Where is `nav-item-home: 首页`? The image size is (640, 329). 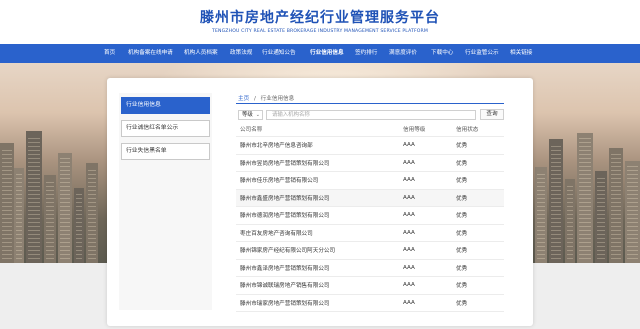
nav-item-home: 首页 is located at coordinates (109, 53).